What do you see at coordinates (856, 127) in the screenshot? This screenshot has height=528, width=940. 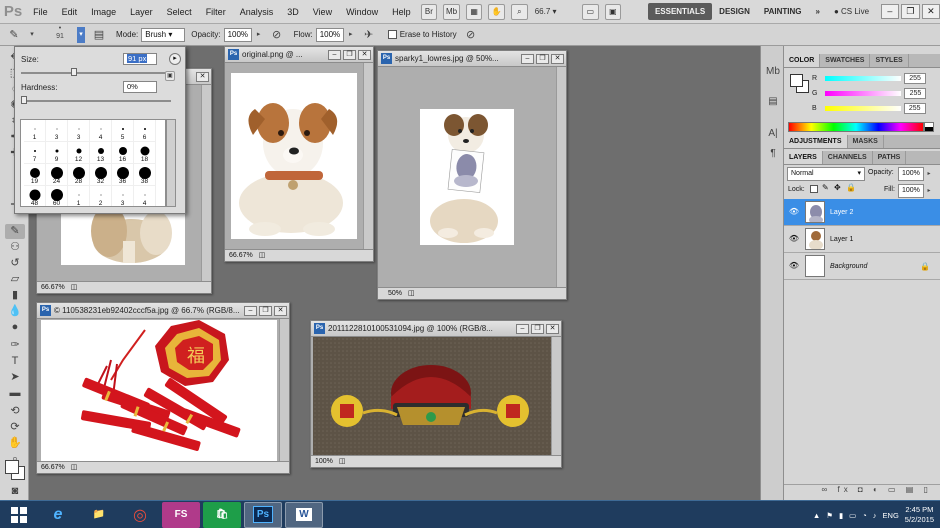 I see `color-spectrum` at bounding box center [856, 127].